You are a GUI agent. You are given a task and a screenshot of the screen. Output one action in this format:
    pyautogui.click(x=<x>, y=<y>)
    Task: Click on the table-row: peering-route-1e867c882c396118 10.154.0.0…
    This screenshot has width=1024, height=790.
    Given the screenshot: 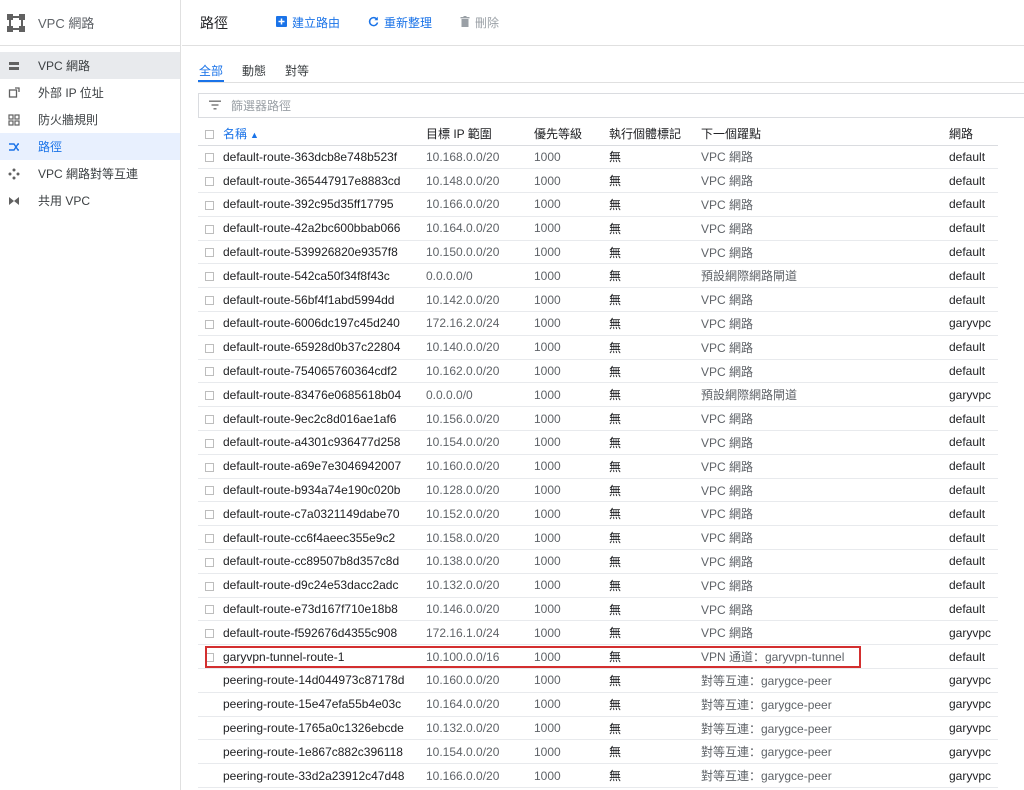 What is the action you would take?
    pyautogui.click(x=598, y=752)
    